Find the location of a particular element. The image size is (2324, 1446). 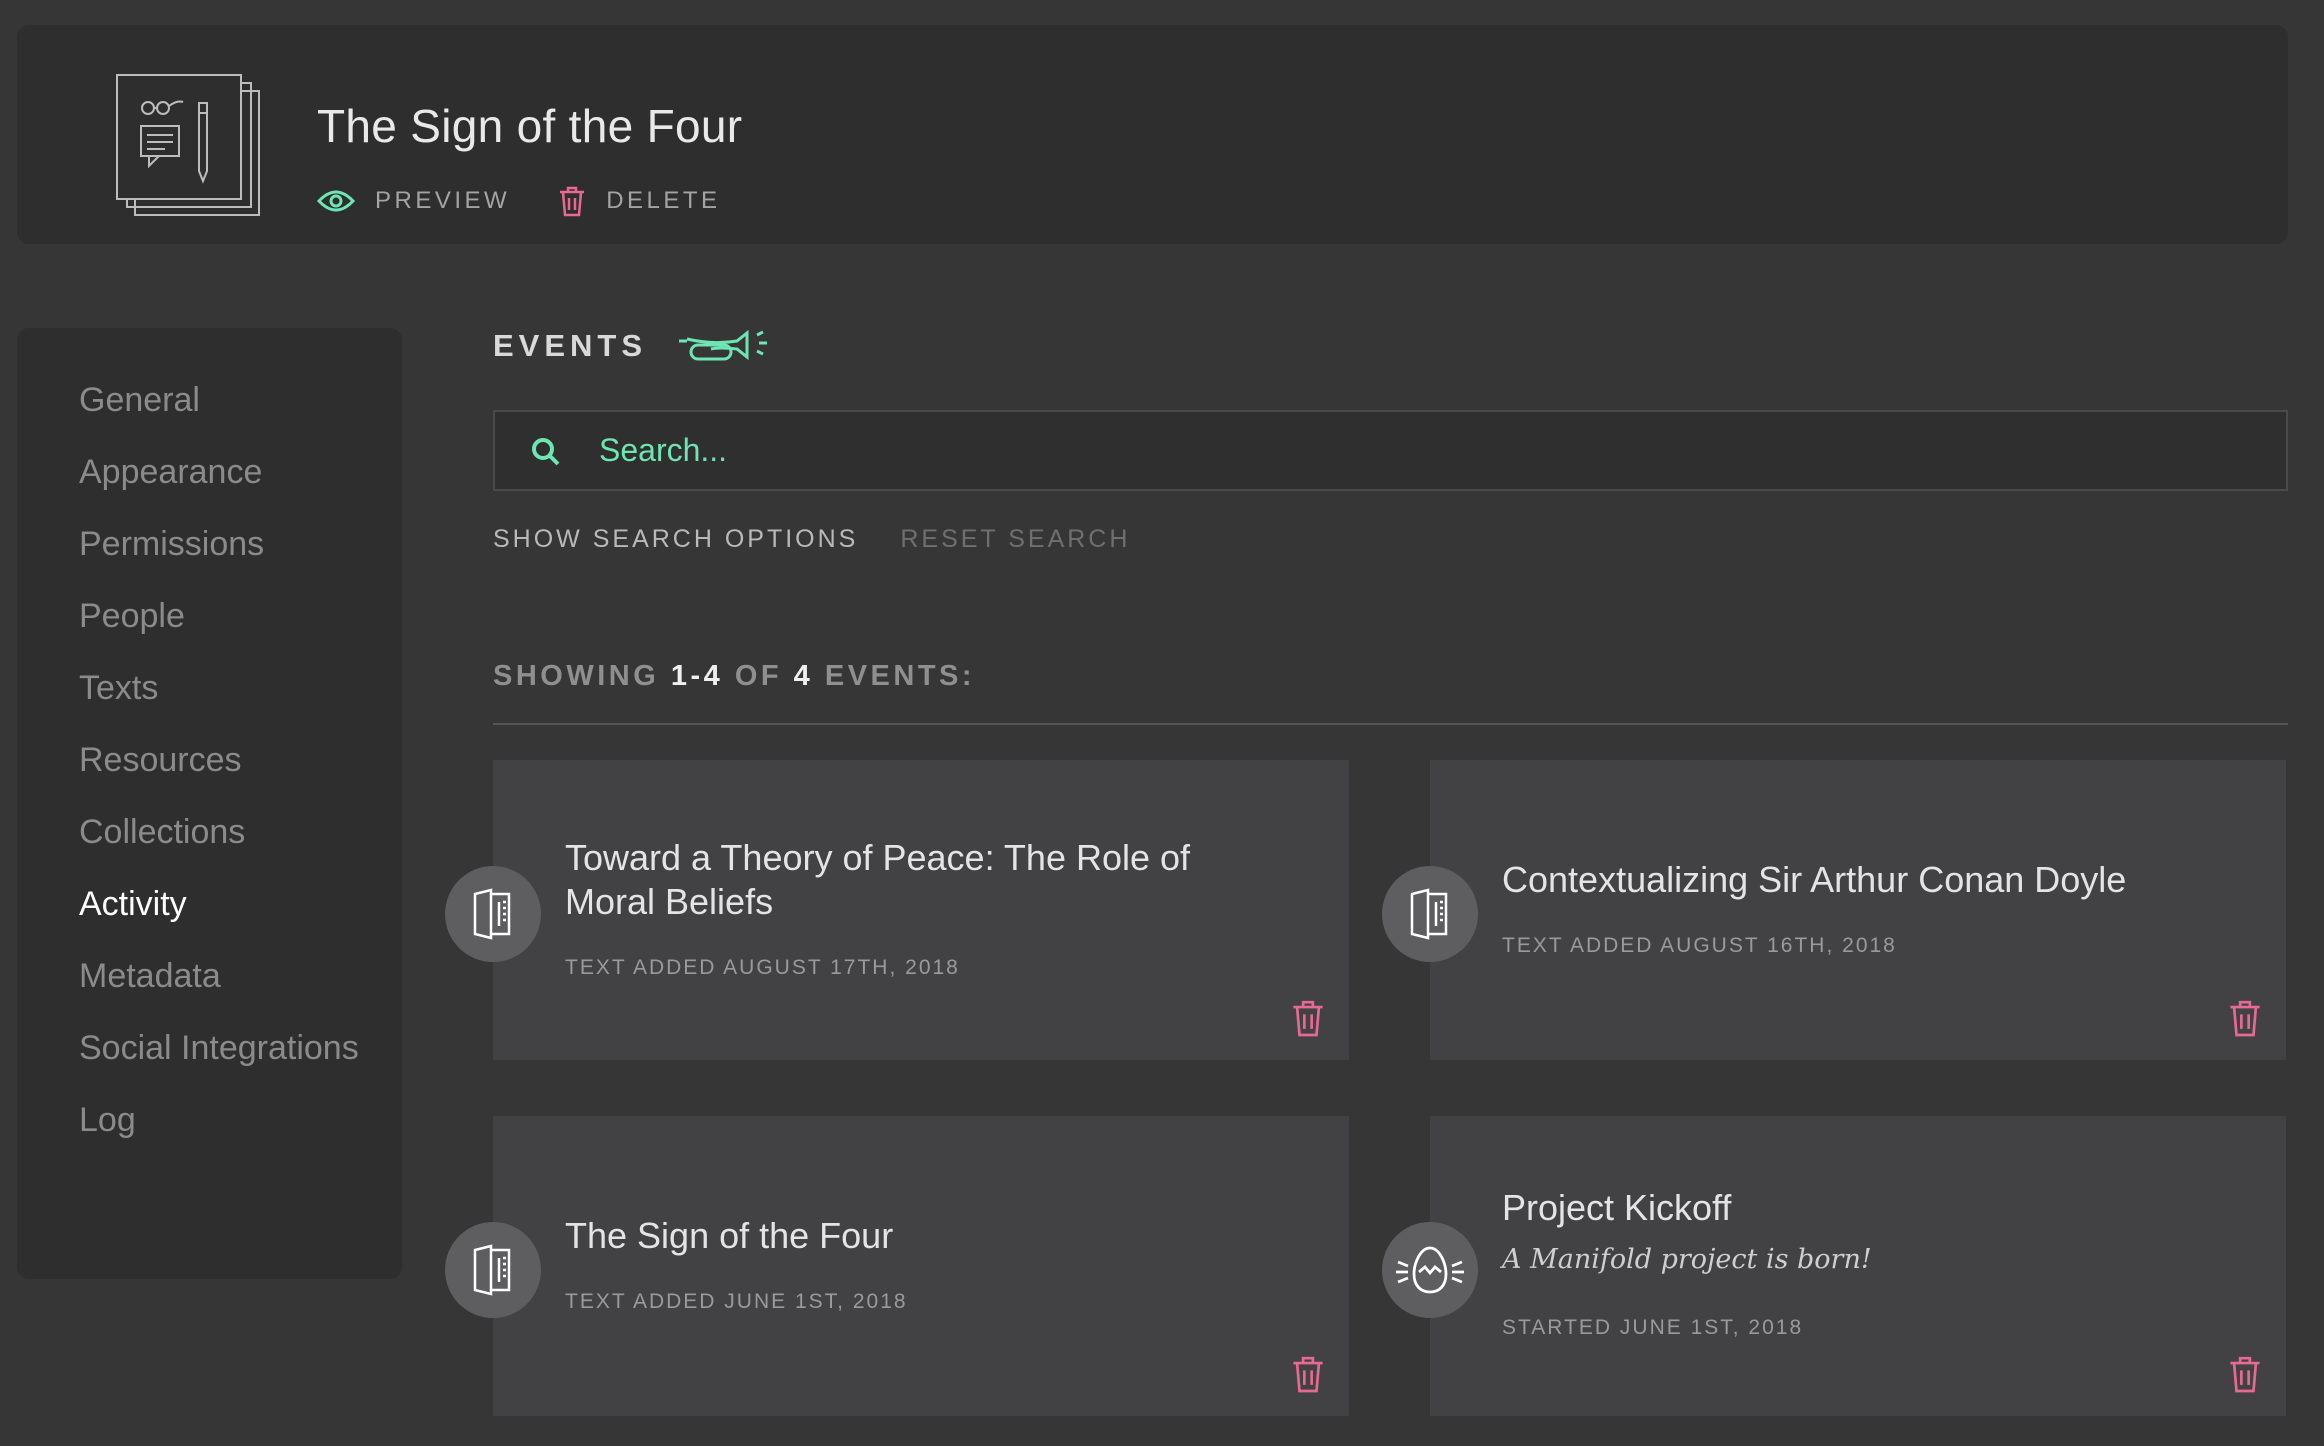

sidebar-item-general: General is located at coordinates (229, 400).